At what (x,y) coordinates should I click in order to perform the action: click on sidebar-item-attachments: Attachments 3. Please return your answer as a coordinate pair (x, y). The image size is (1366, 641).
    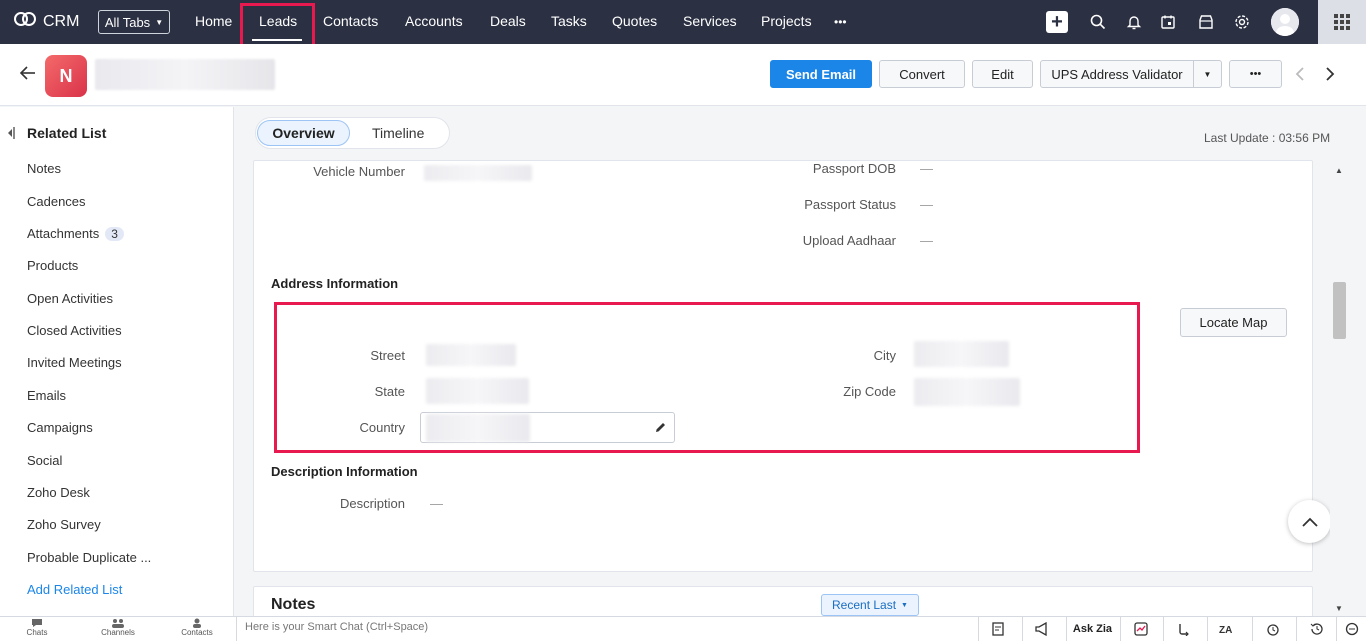
    Looking at the image, I should click on (75, 233).